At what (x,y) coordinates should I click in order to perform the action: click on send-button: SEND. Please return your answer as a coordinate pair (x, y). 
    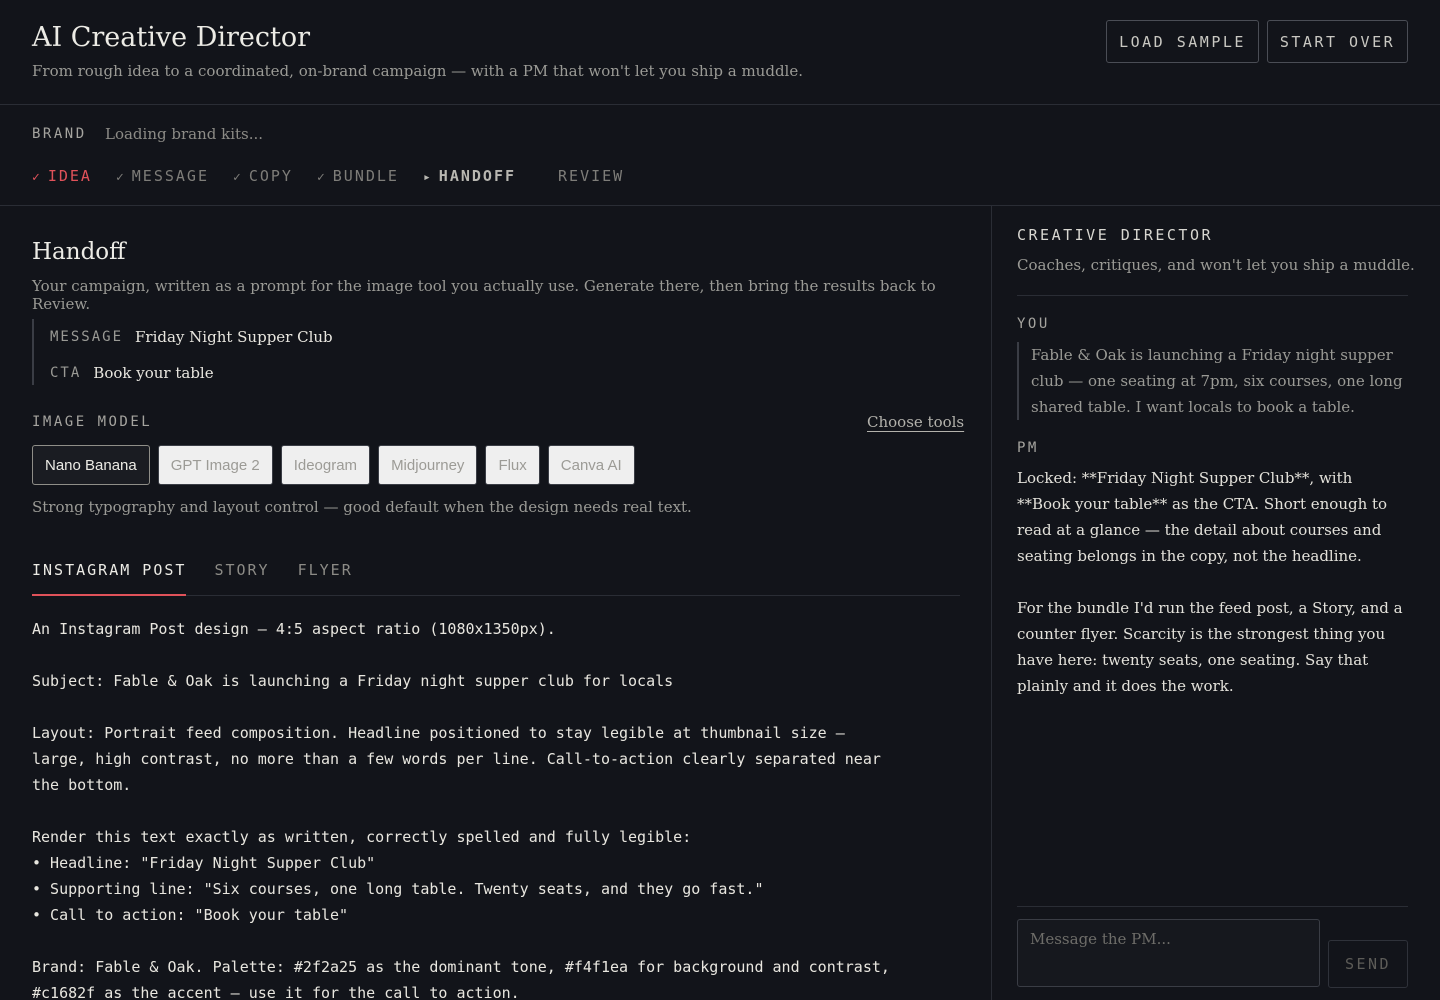
    Looking at the image, I should click on (1368, 964).